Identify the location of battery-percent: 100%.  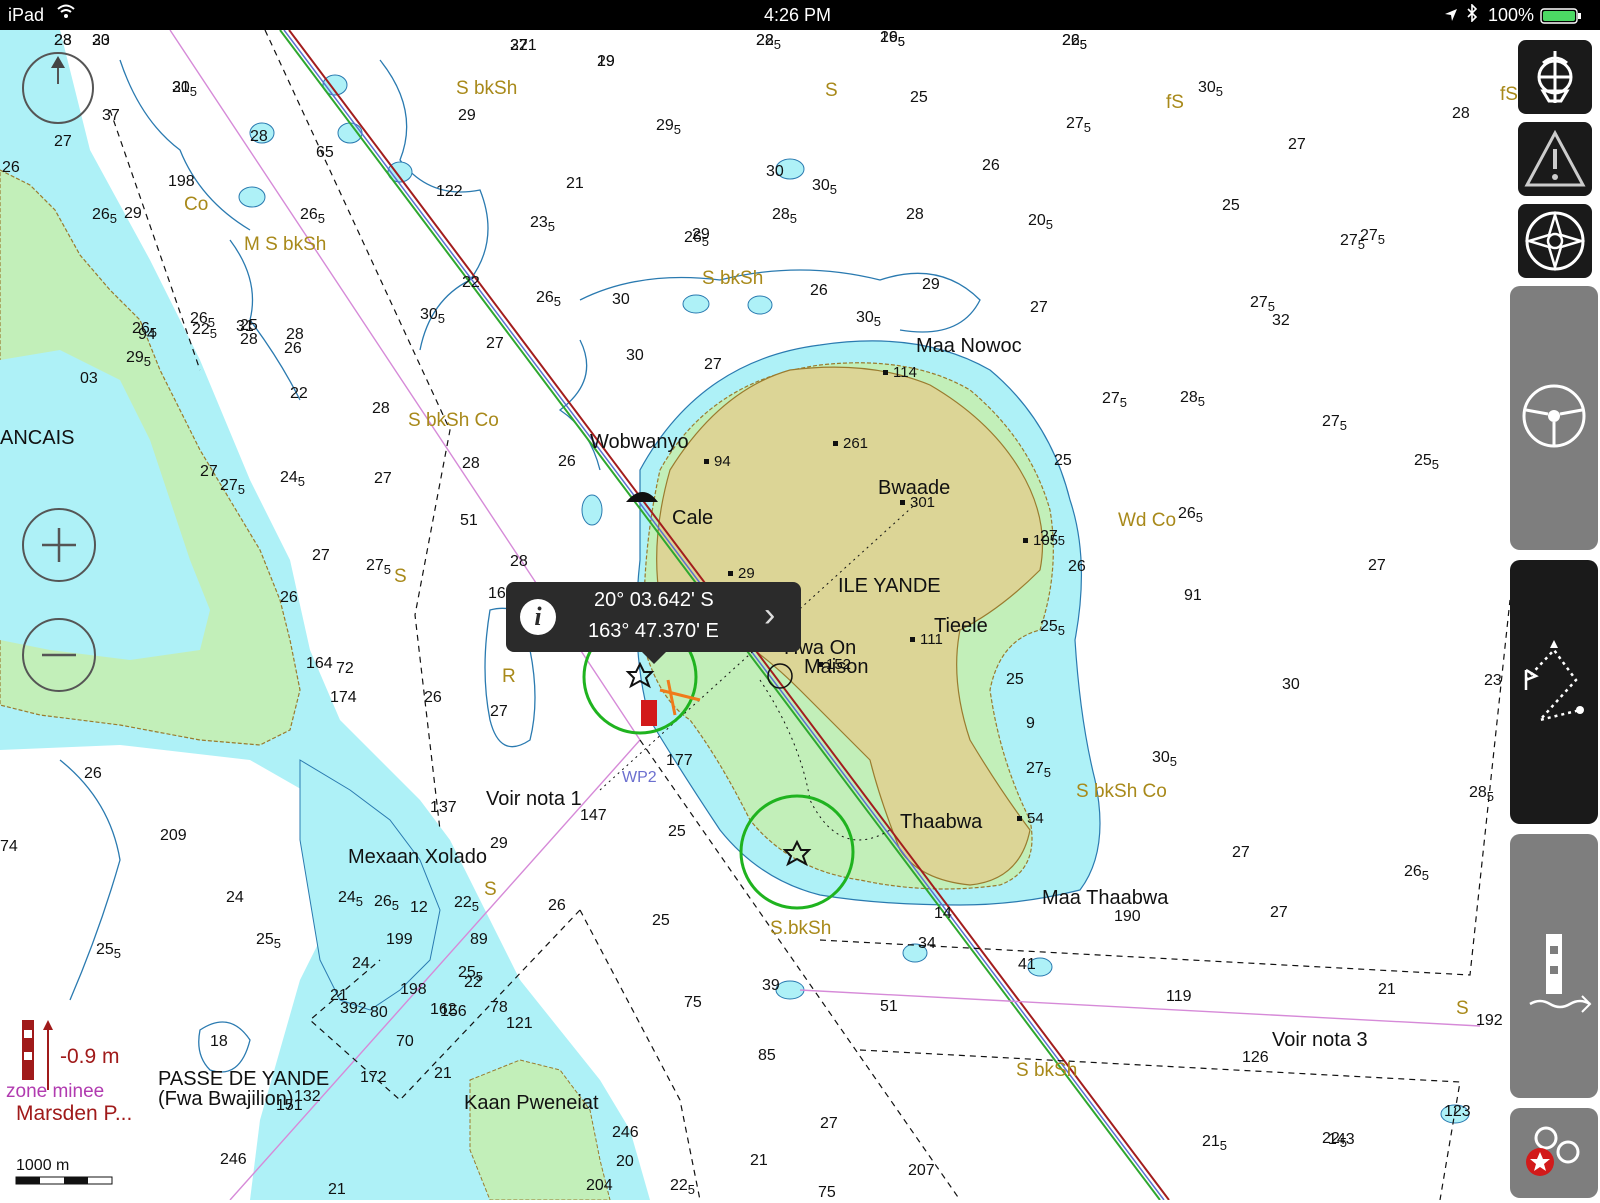
(1511, 15).